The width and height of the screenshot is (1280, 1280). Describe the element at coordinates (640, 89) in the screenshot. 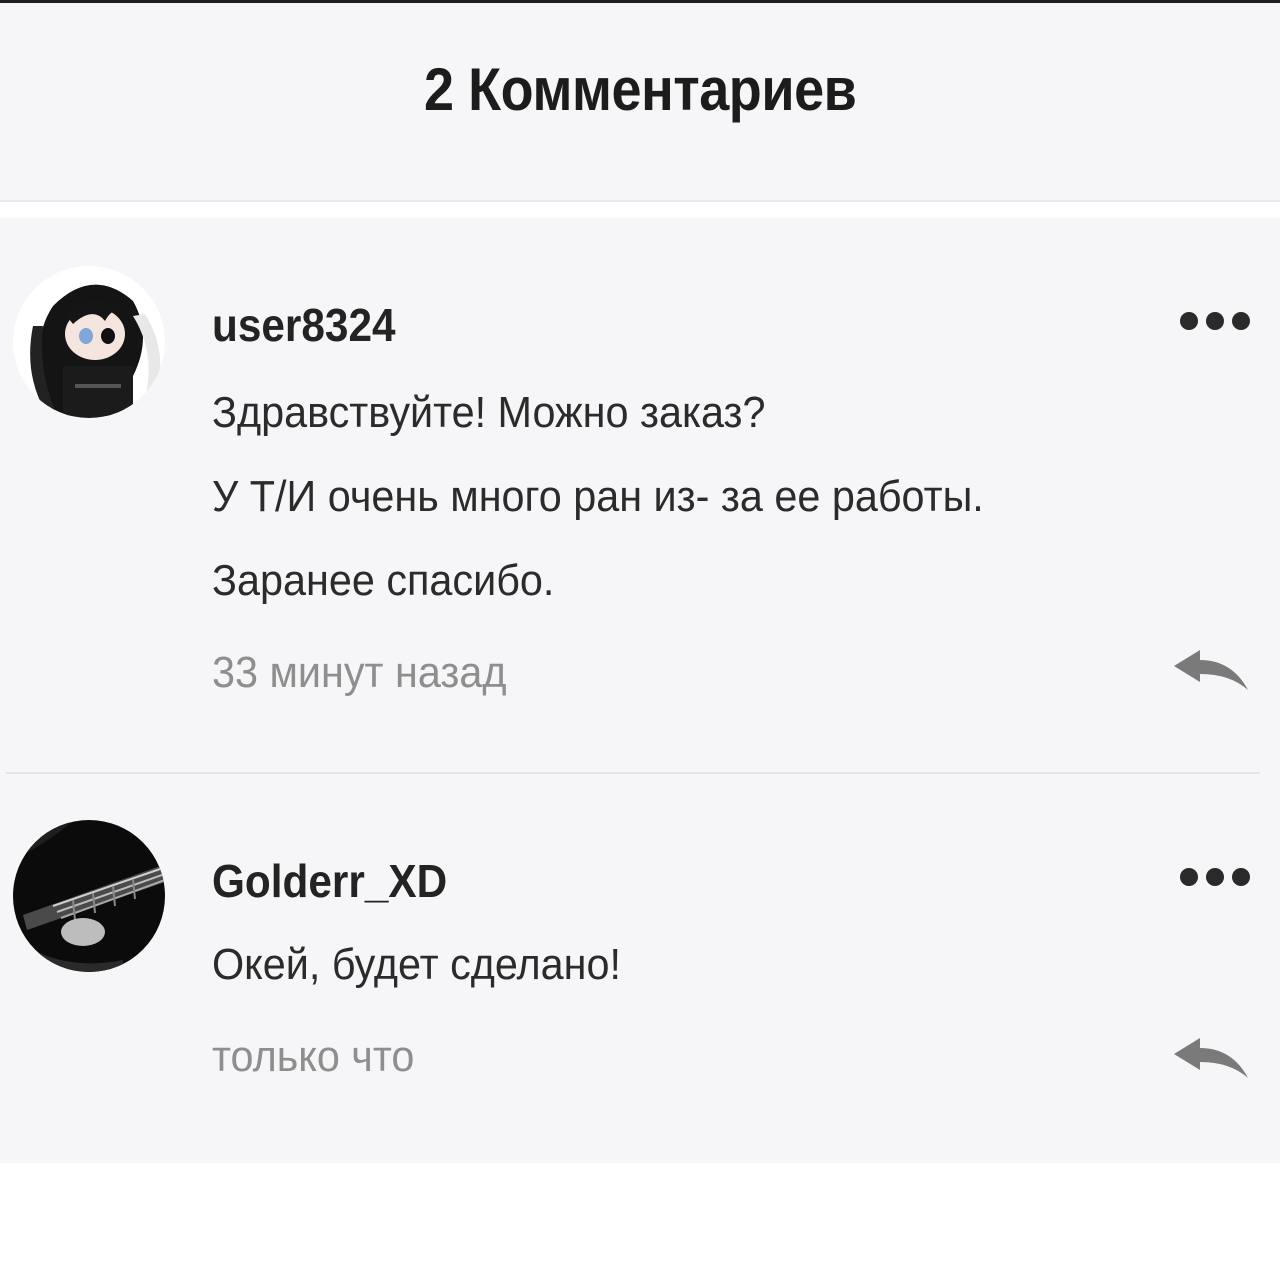

I see `comments-count-title: 2 Комментариев` at that location.